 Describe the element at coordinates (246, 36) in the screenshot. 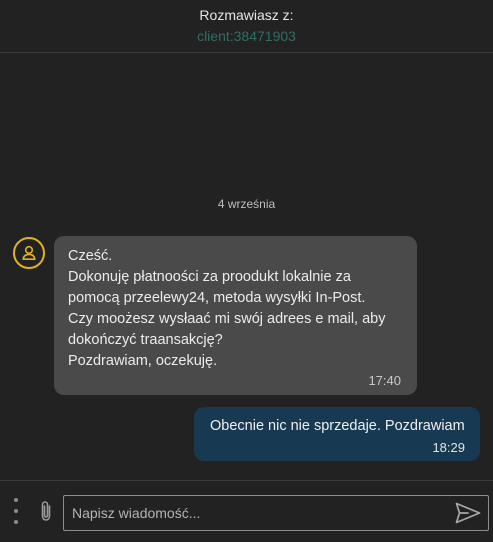

I see `client-id: client:38471903` at that location.